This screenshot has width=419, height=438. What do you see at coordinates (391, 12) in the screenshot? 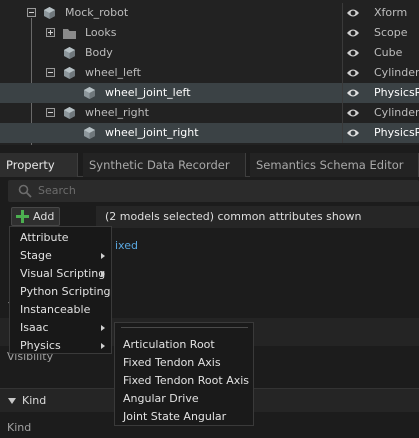
I see `prim-type: Xform` at bounding box center [391, 12].